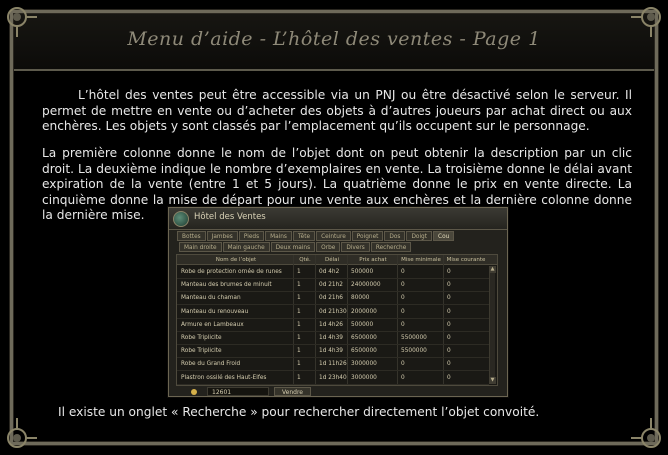  Describe the element at coordinates (391, 247) in the screenshot. I see `tab-category2-5: Recherche` at that location.